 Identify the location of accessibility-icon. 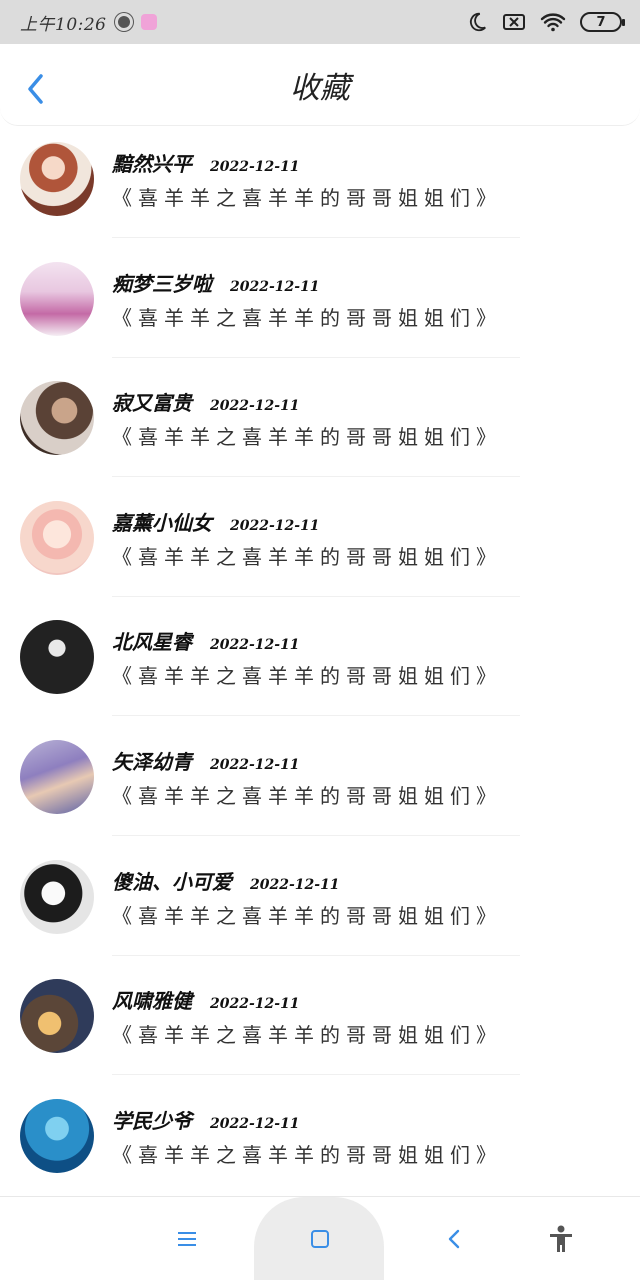
(561, 1238).